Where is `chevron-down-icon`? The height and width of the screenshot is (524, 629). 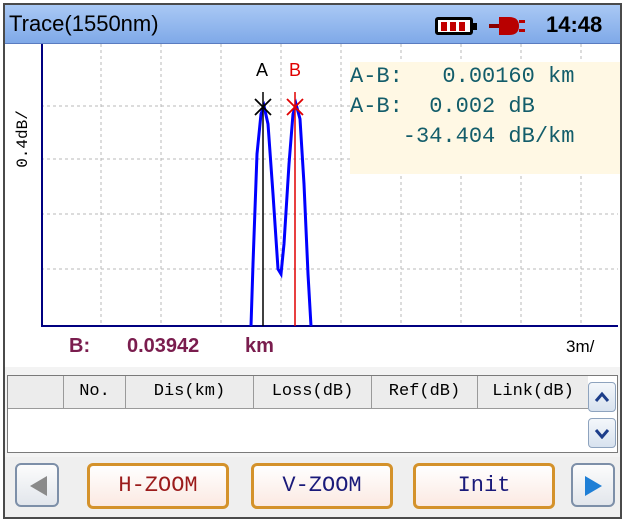
chevron-down-icon is located at coordinates (602, 434).